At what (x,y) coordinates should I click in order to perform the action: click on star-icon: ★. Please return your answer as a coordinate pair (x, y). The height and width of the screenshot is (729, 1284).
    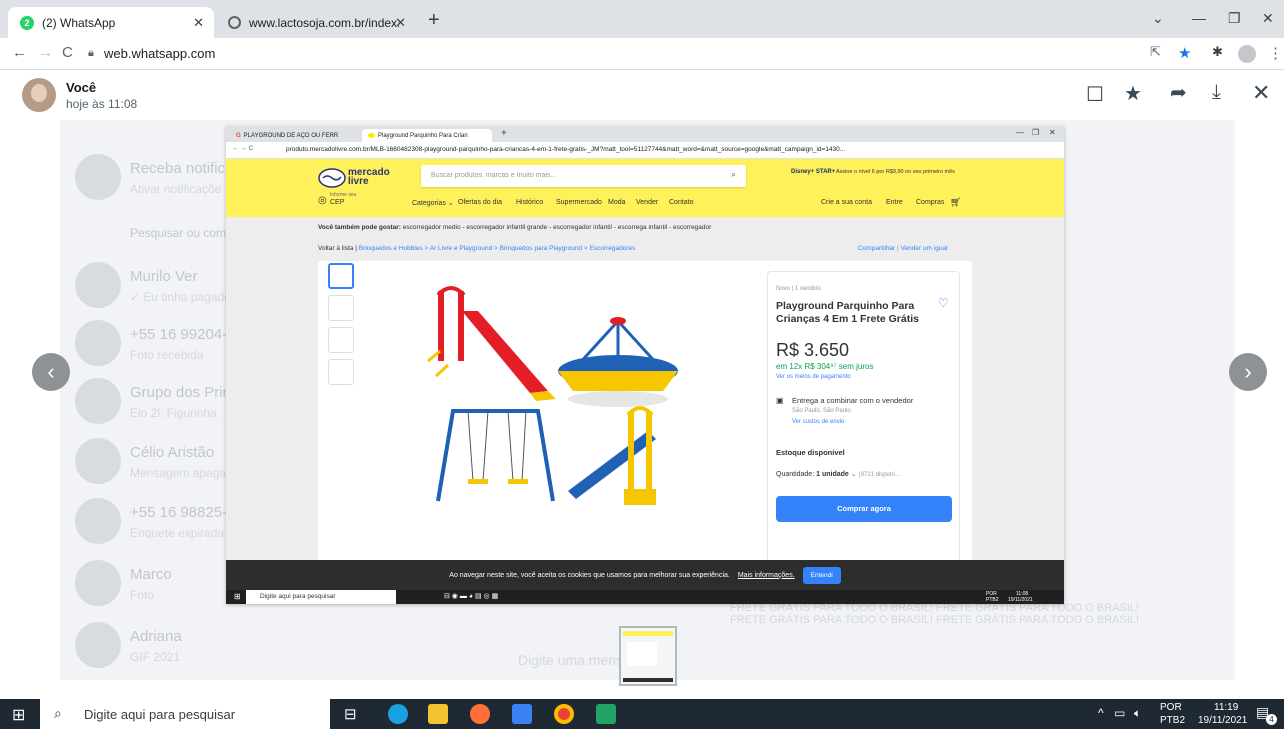
    Looking at the image, I should click on (1133, 93).